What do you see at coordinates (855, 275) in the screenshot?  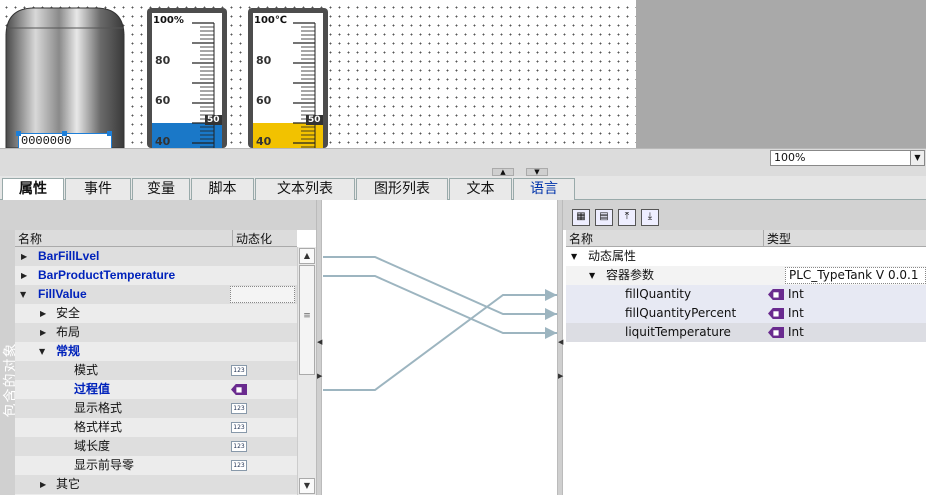 I see `type-cell: PLC_TypeTank V 0.0.1` at bounding box center [855, 275].